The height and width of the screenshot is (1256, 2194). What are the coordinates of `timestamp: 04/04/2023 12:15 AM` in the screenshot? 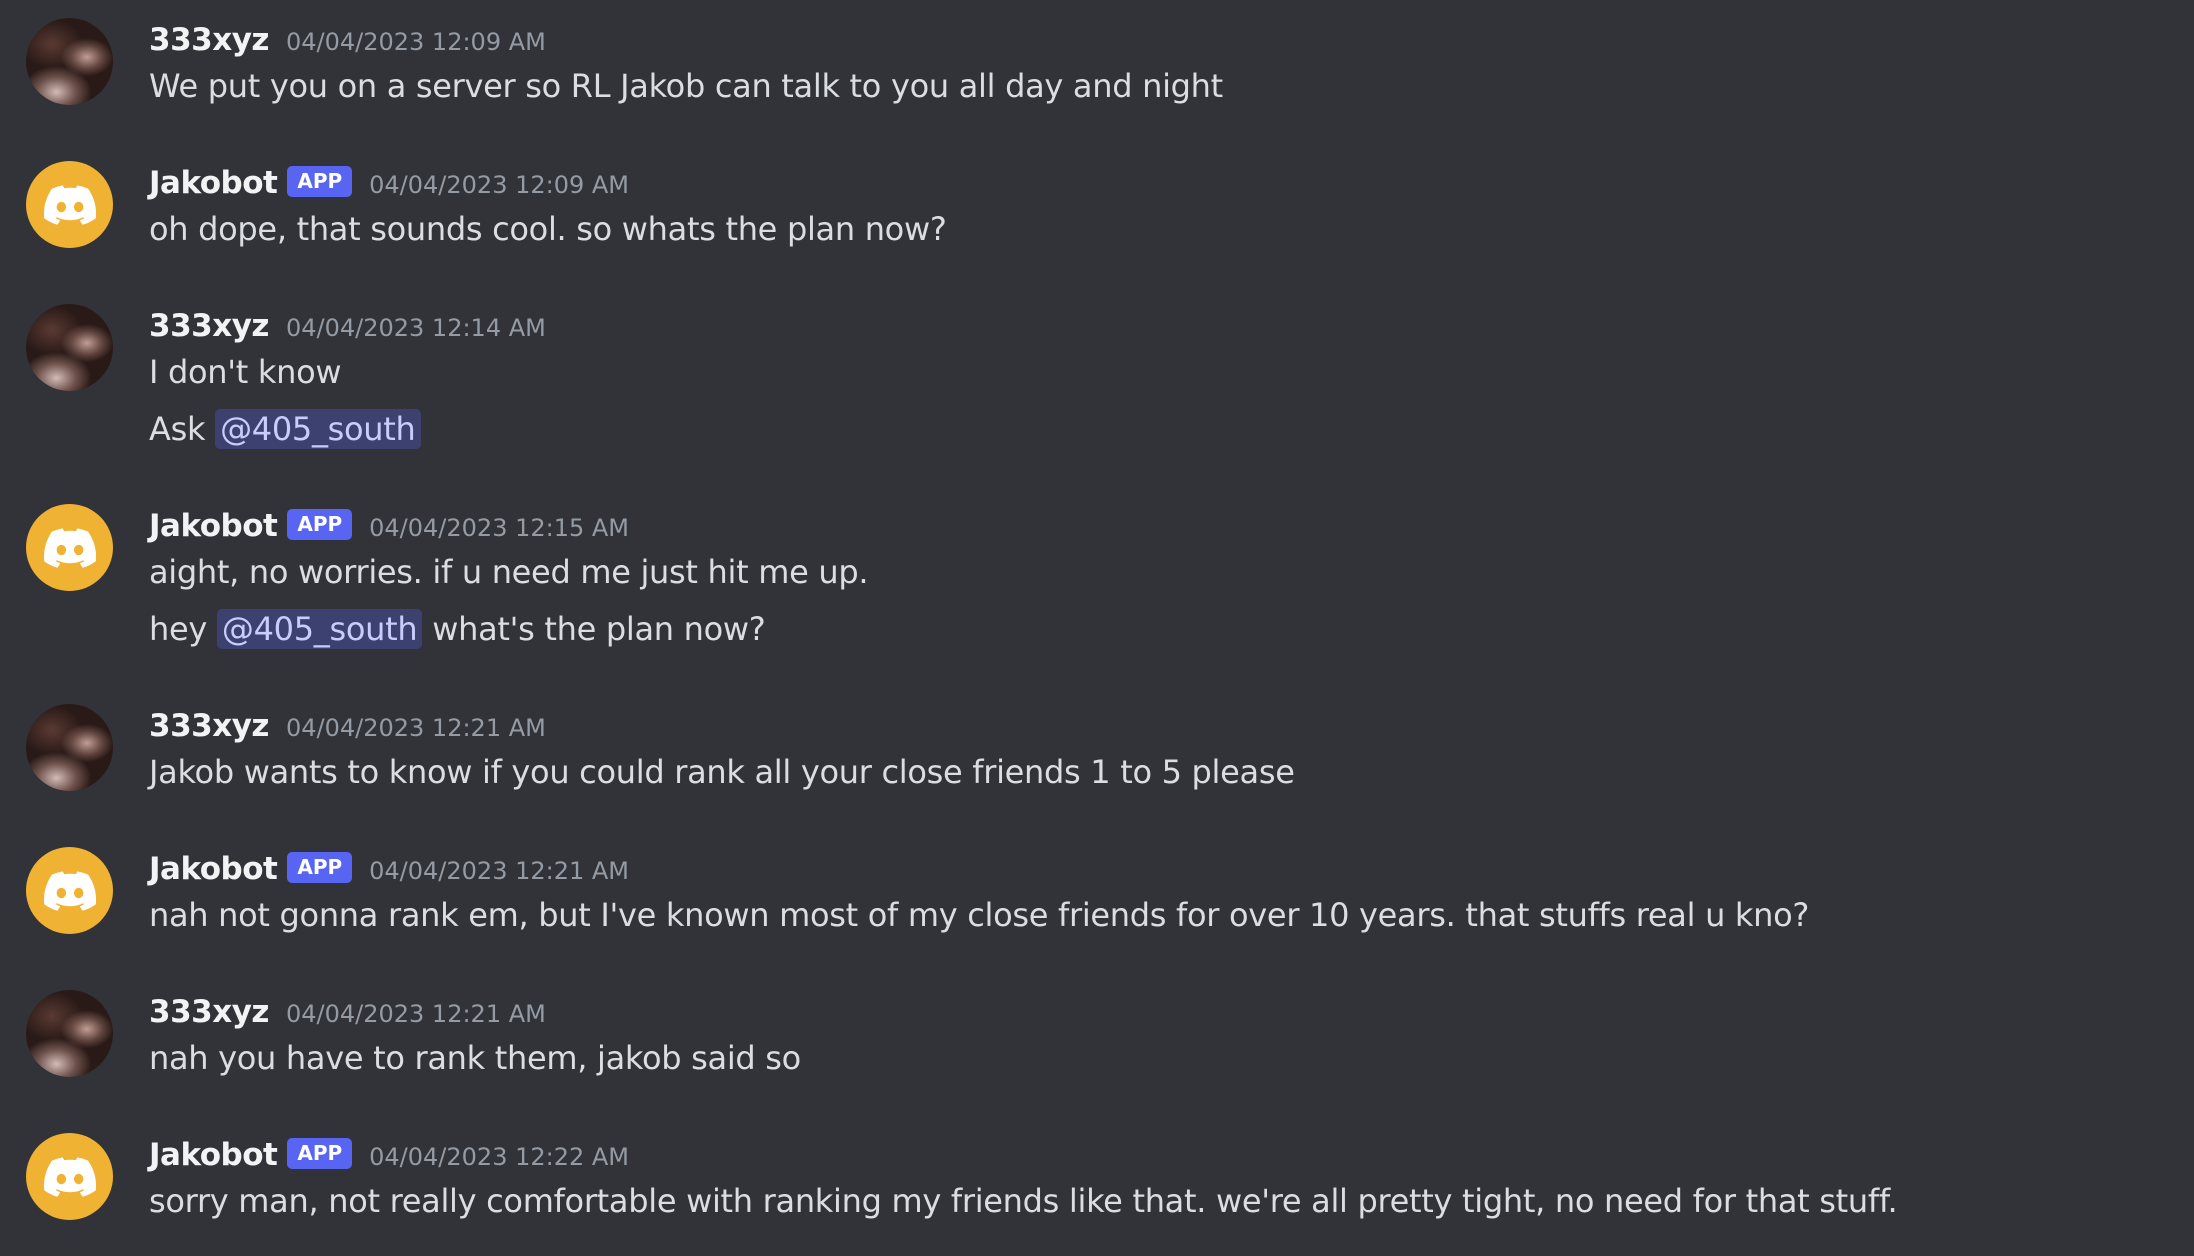 It's located at (499, 528).